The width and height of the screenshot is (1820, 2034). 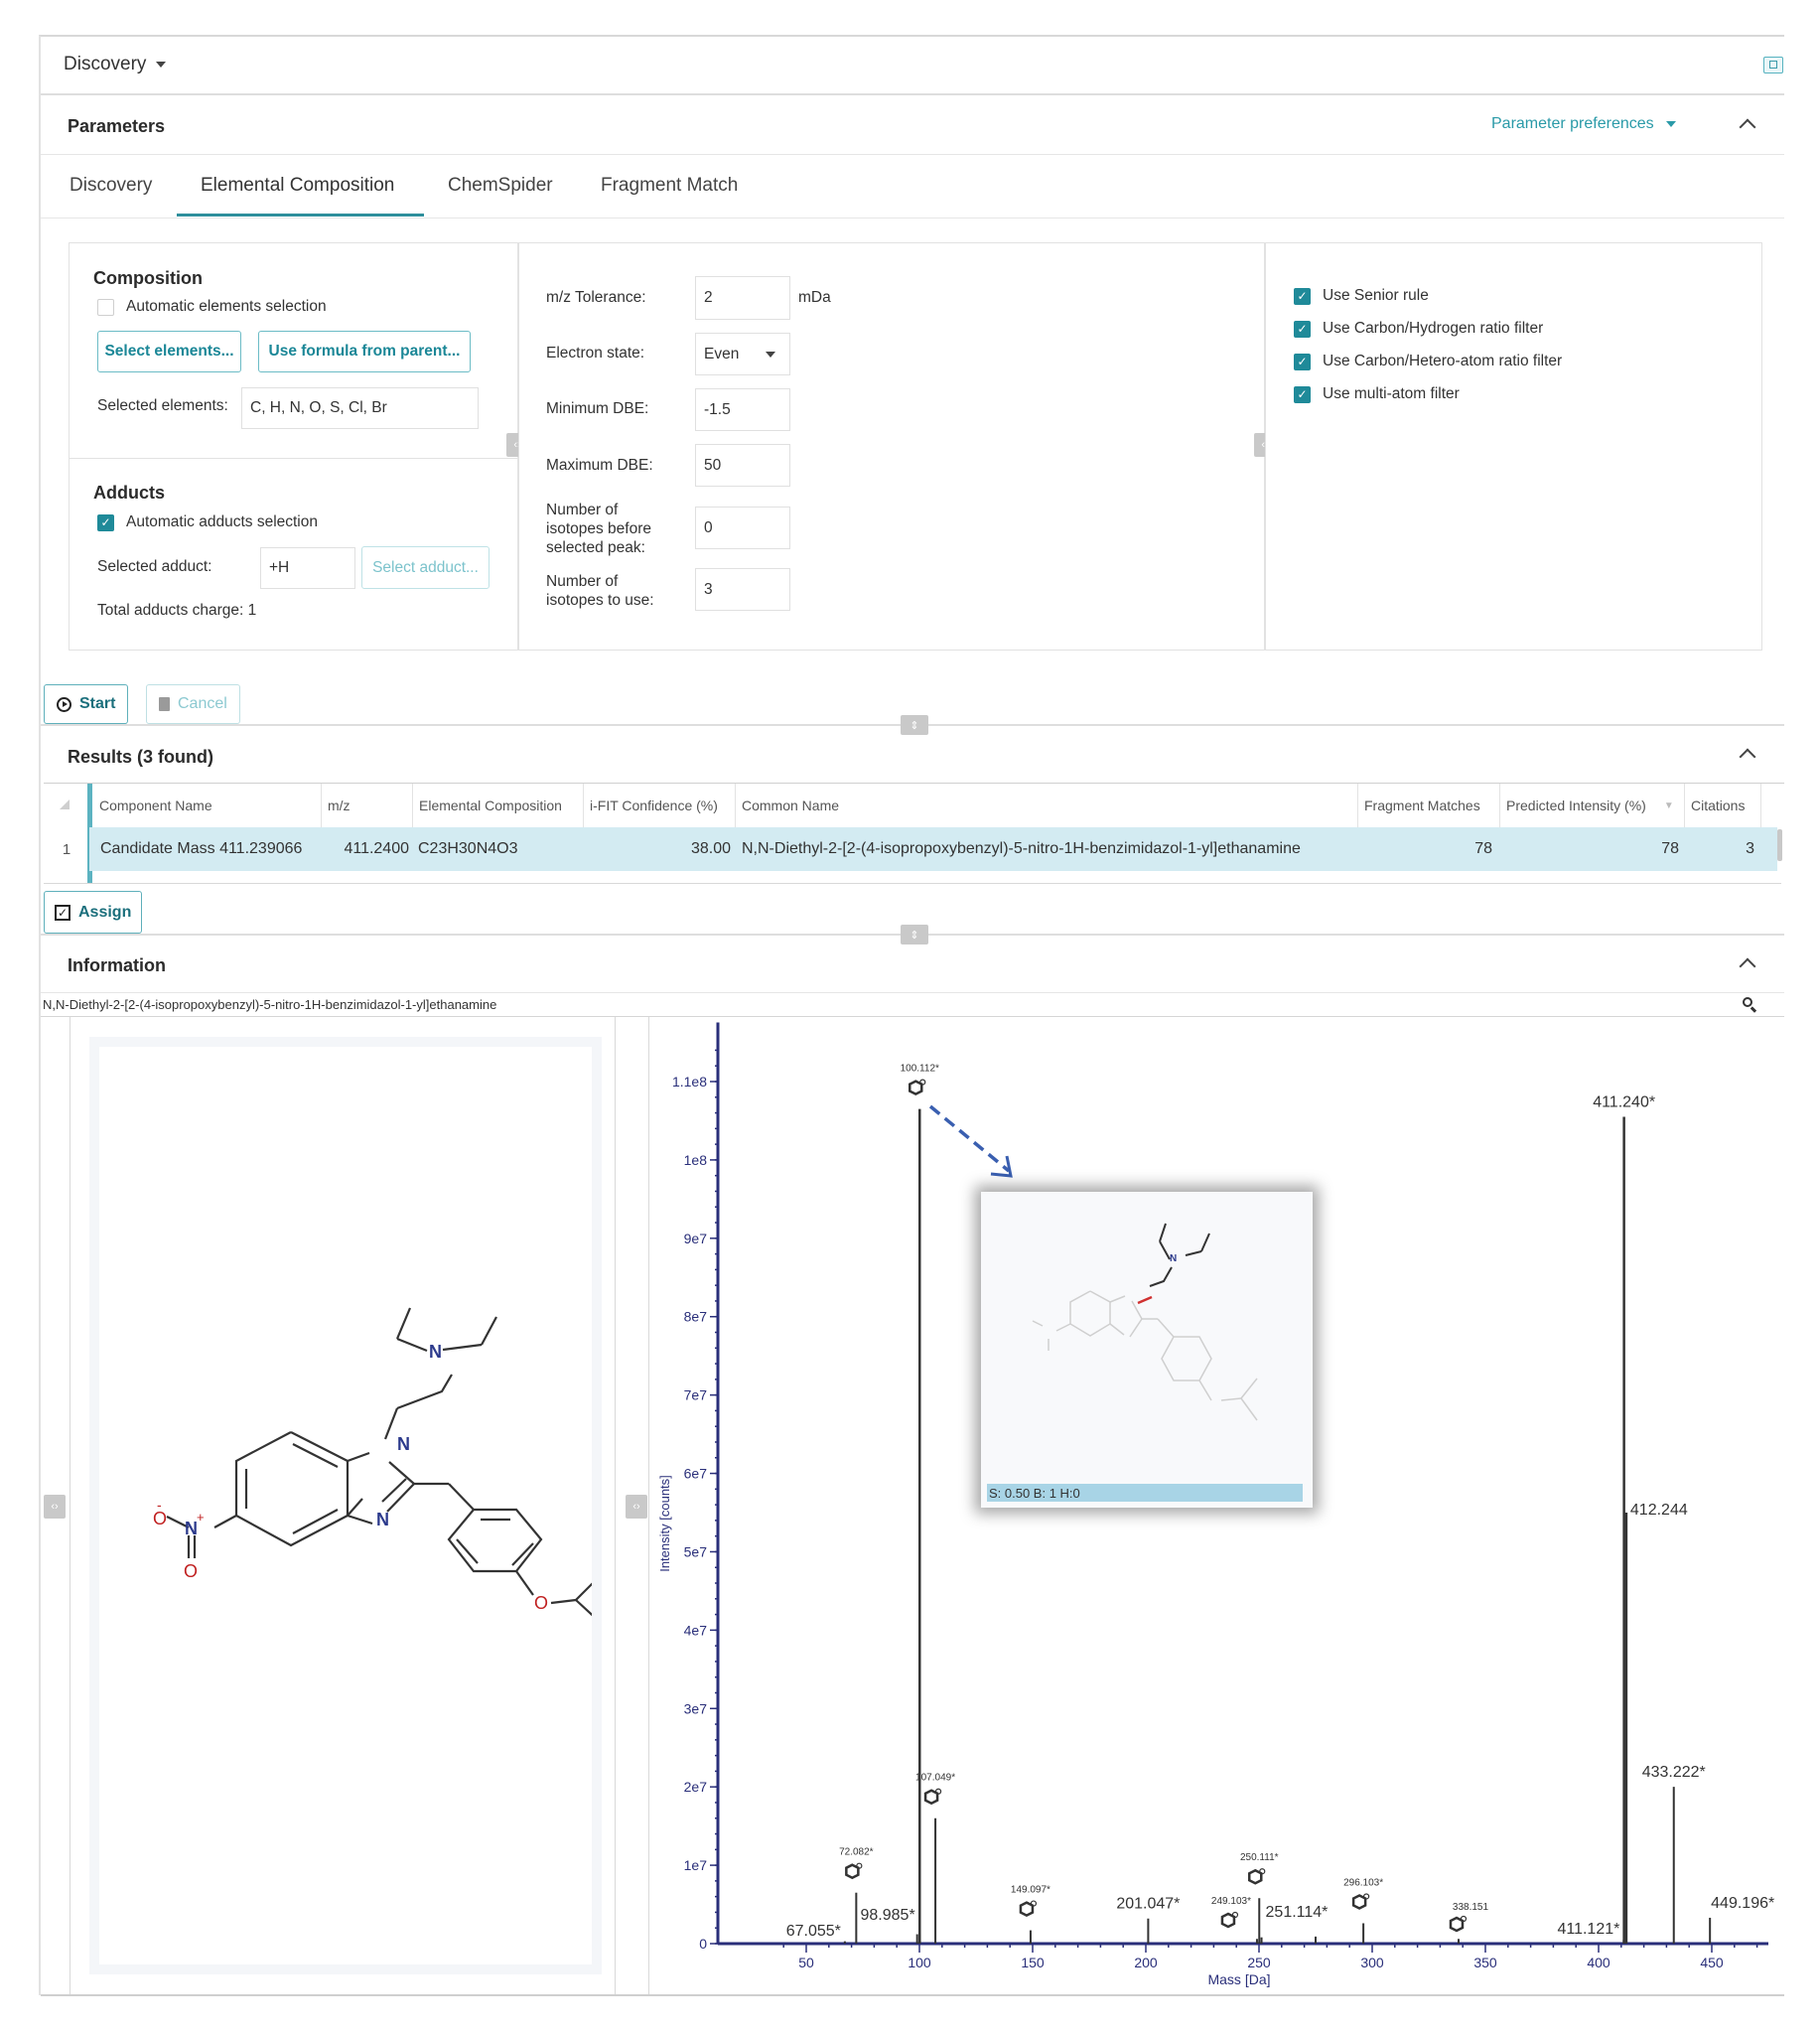 I want to click on peak-label: 72.082*, so click(x=856, y=1853).